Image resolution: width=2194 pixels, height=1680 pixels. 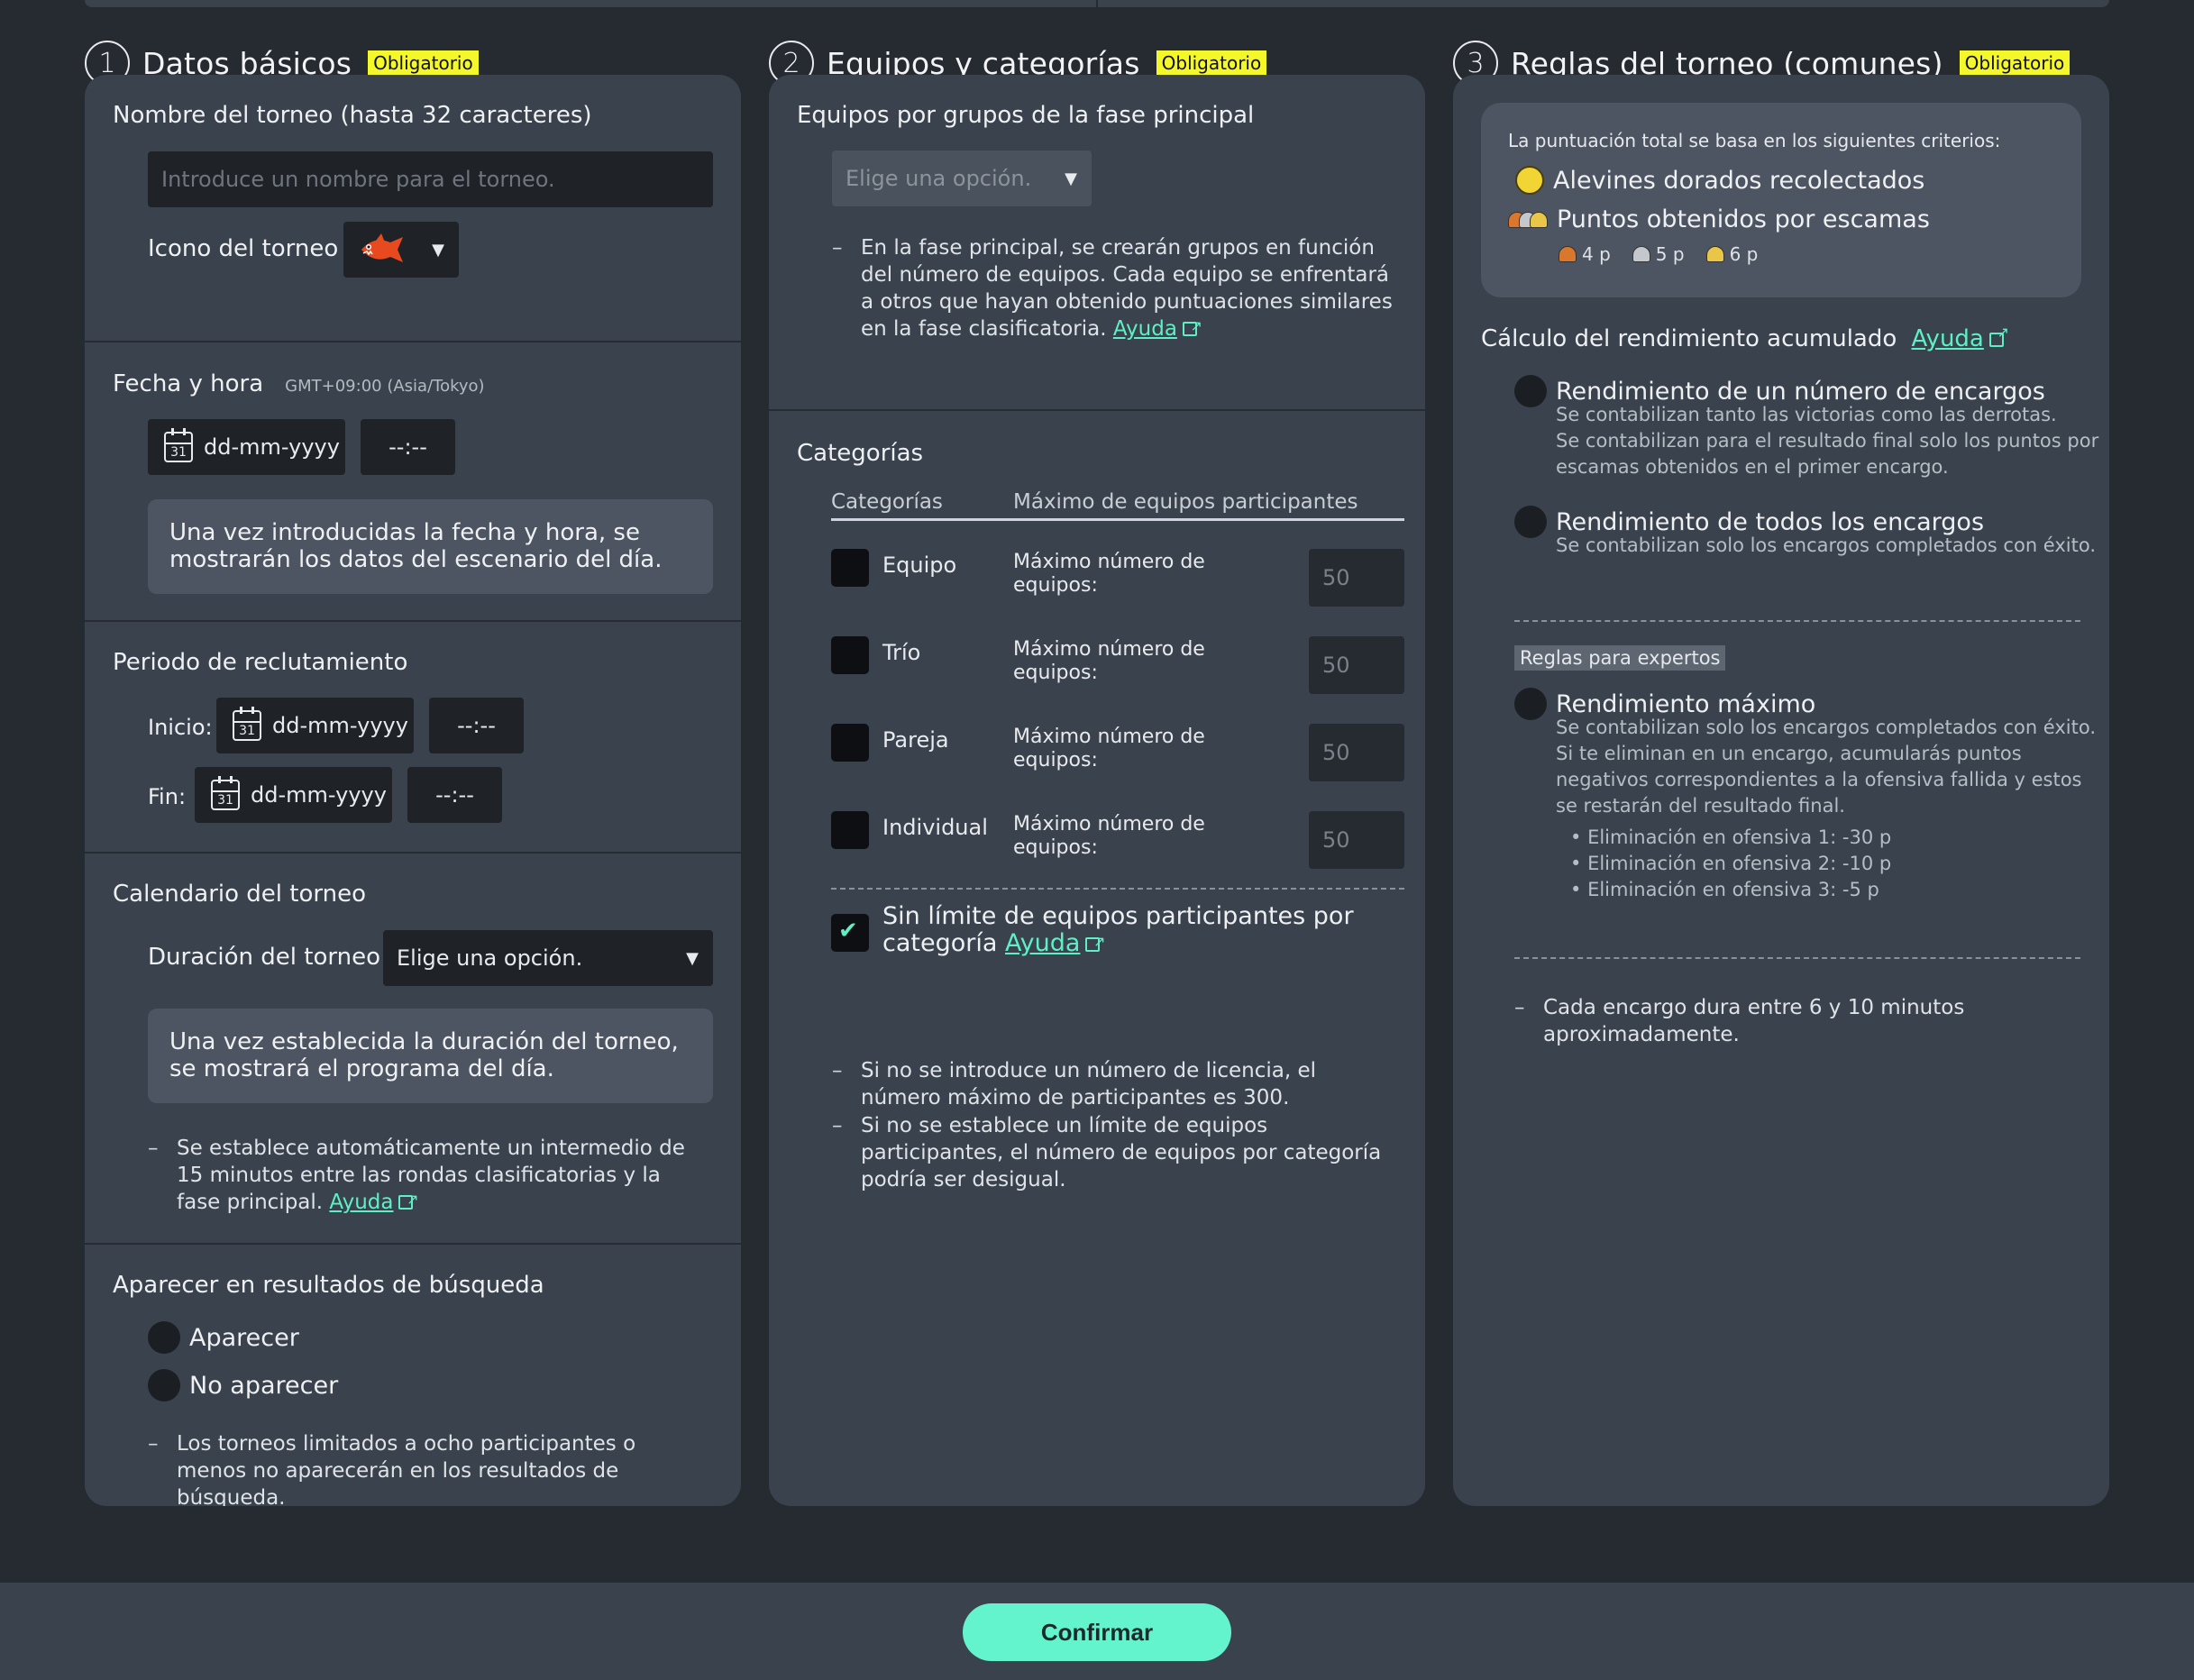 I want to click on start-date-input: 31 dd-mm-yyyy, so click(x=315, y=725).